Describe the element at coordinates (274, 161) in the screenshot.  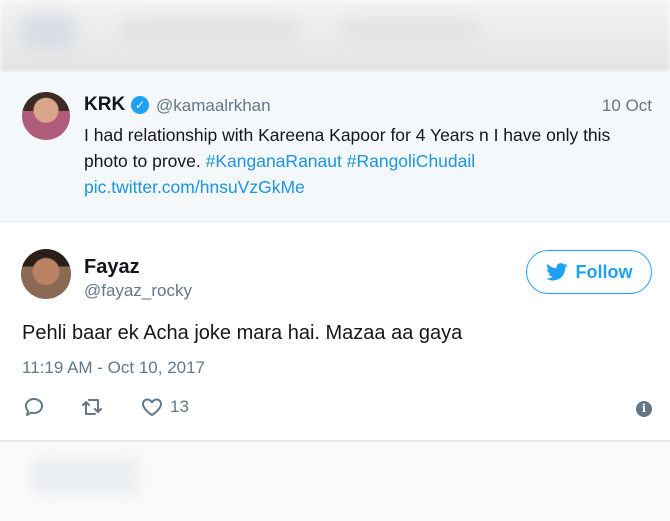
I see `hashtag-link: #KanganaRanaut` at that location.